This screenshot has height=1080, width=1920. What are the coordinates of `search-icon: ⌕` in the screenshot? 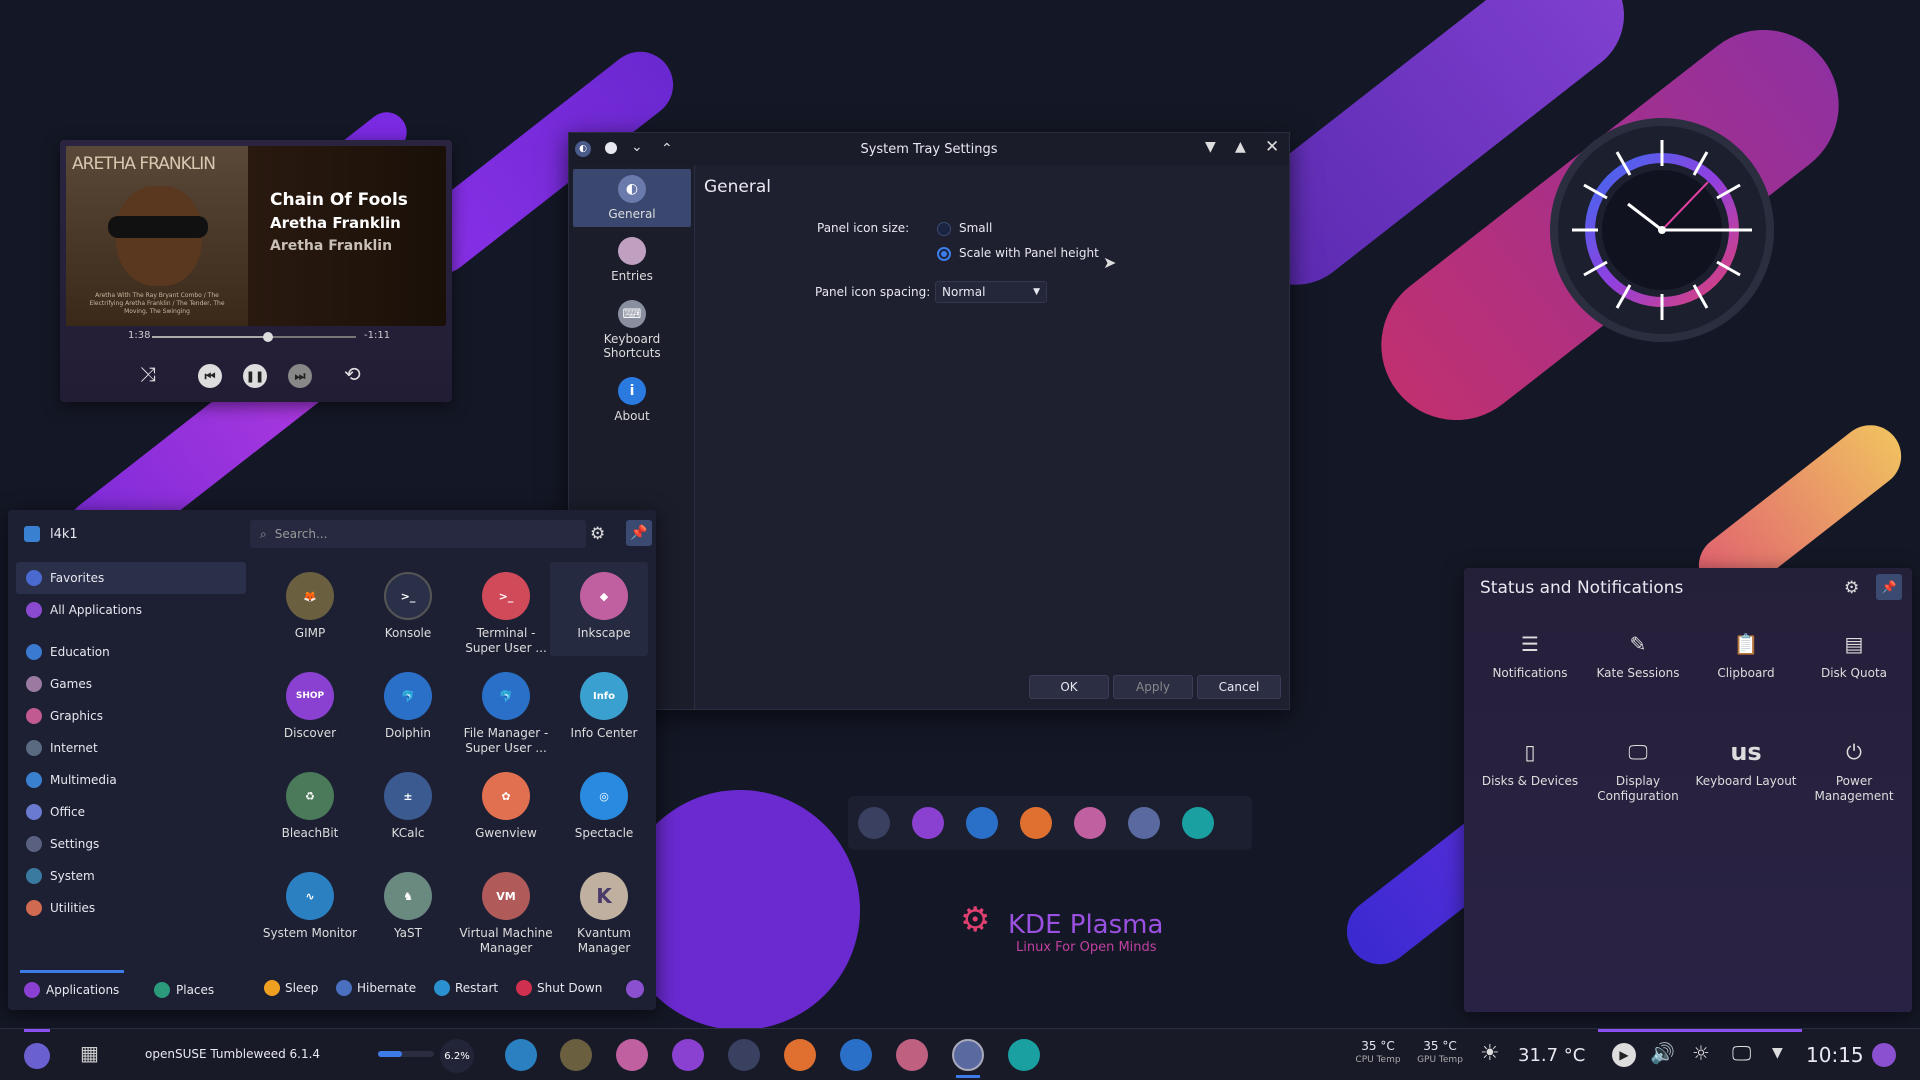 It's located at (263, 533).